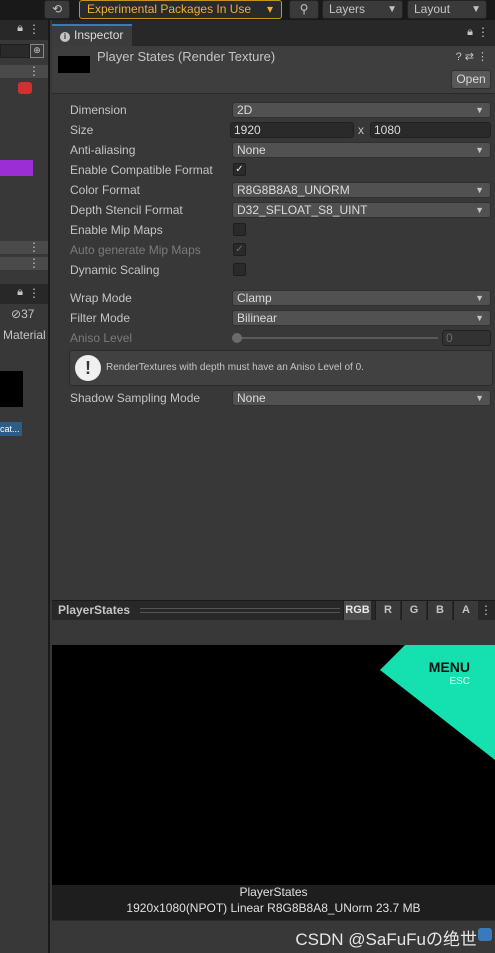 The height and width of the screenshot is (953, 495). Describe the element at coordinates (116, 230) in the screenshot. I see `enable-mip-maps-label: Enable Mip Maps` at that location.